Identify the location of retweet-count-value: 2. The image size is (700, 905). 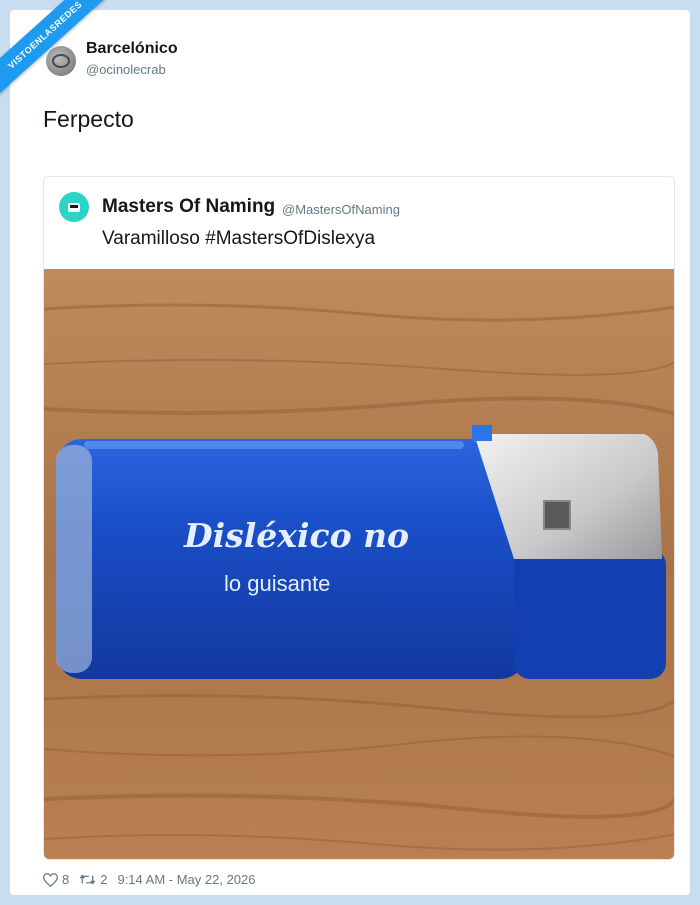
(104, 879).